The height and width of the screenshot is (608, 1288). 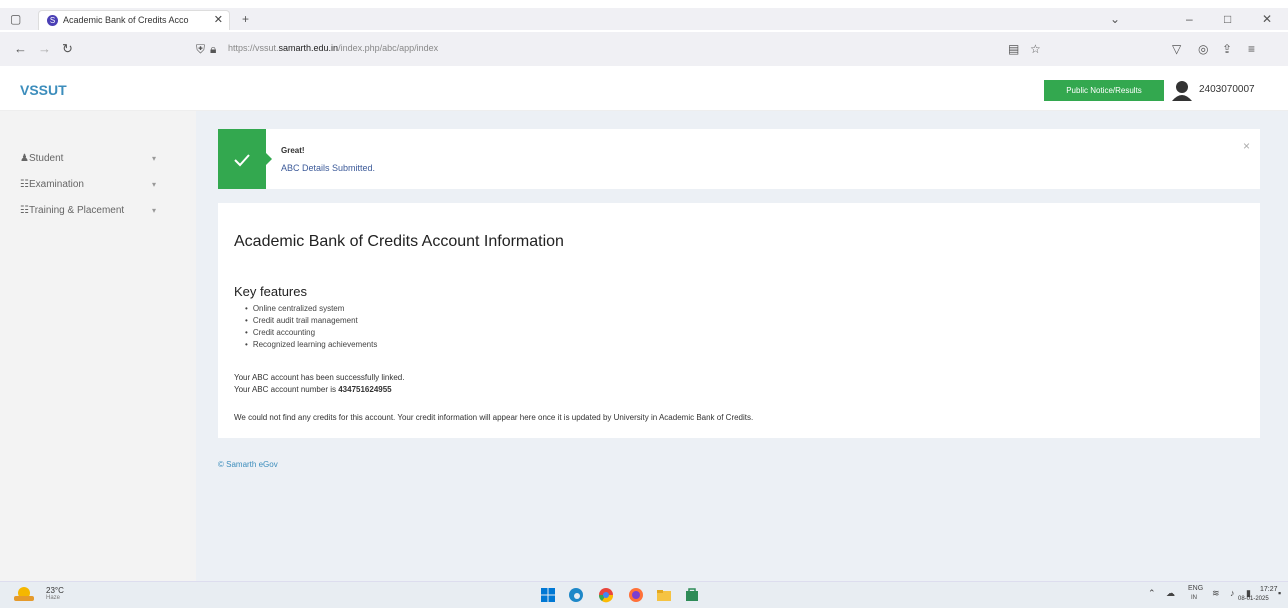 I want to click on close-window-icon: ✕, so click(x=1267, y=19).